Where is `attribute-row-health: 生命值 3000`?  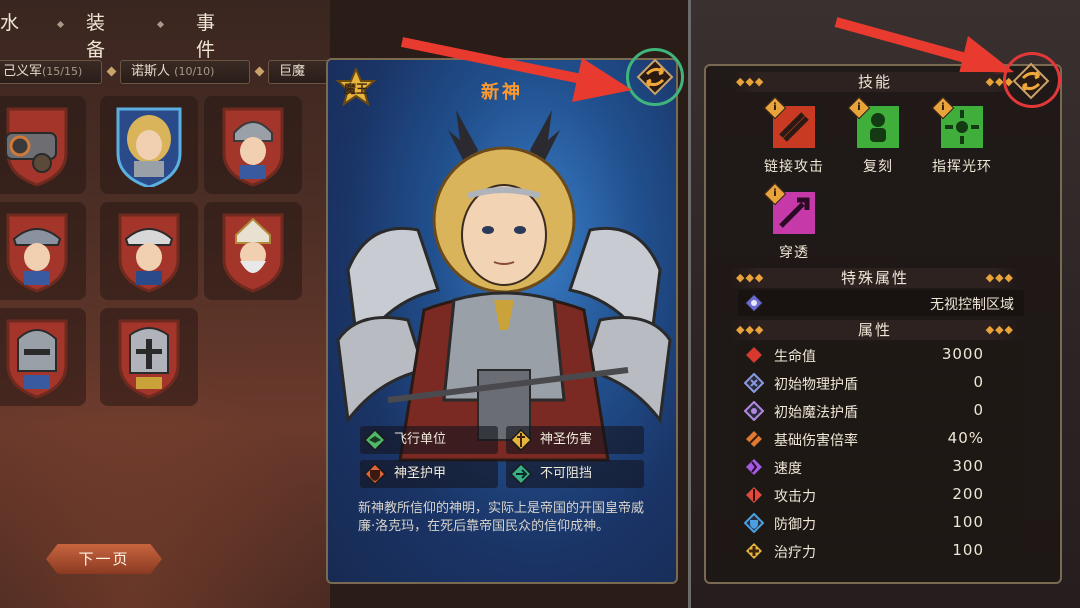 attribute-row-health: 生命值 3000 is located at coordinates (881, 355).